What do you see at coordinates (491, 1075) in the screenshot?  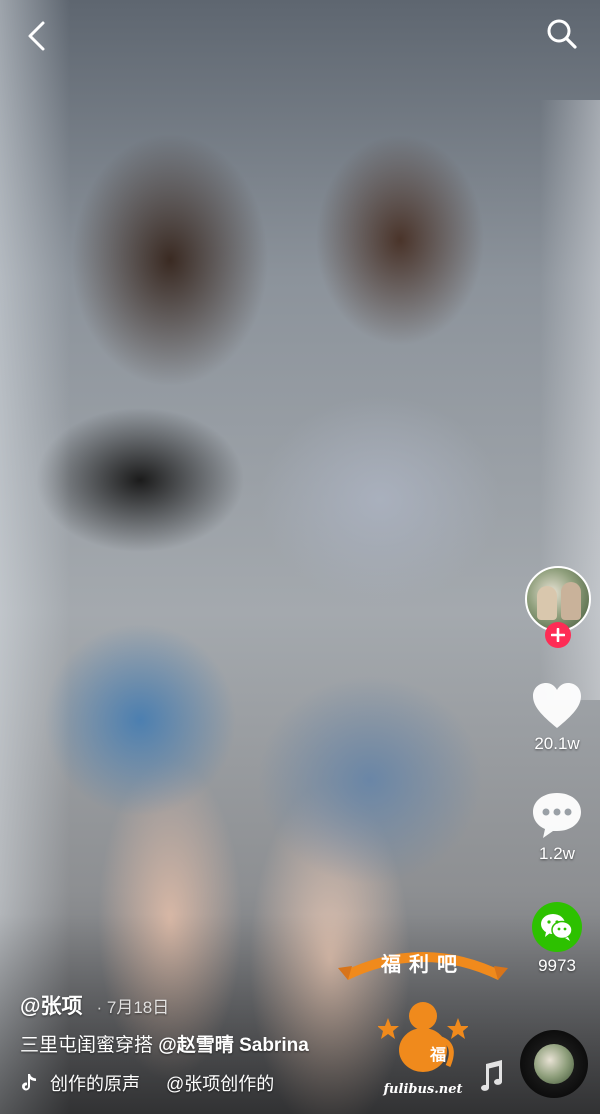 I see `music-note-icon` at bounding box center [491, 1075].